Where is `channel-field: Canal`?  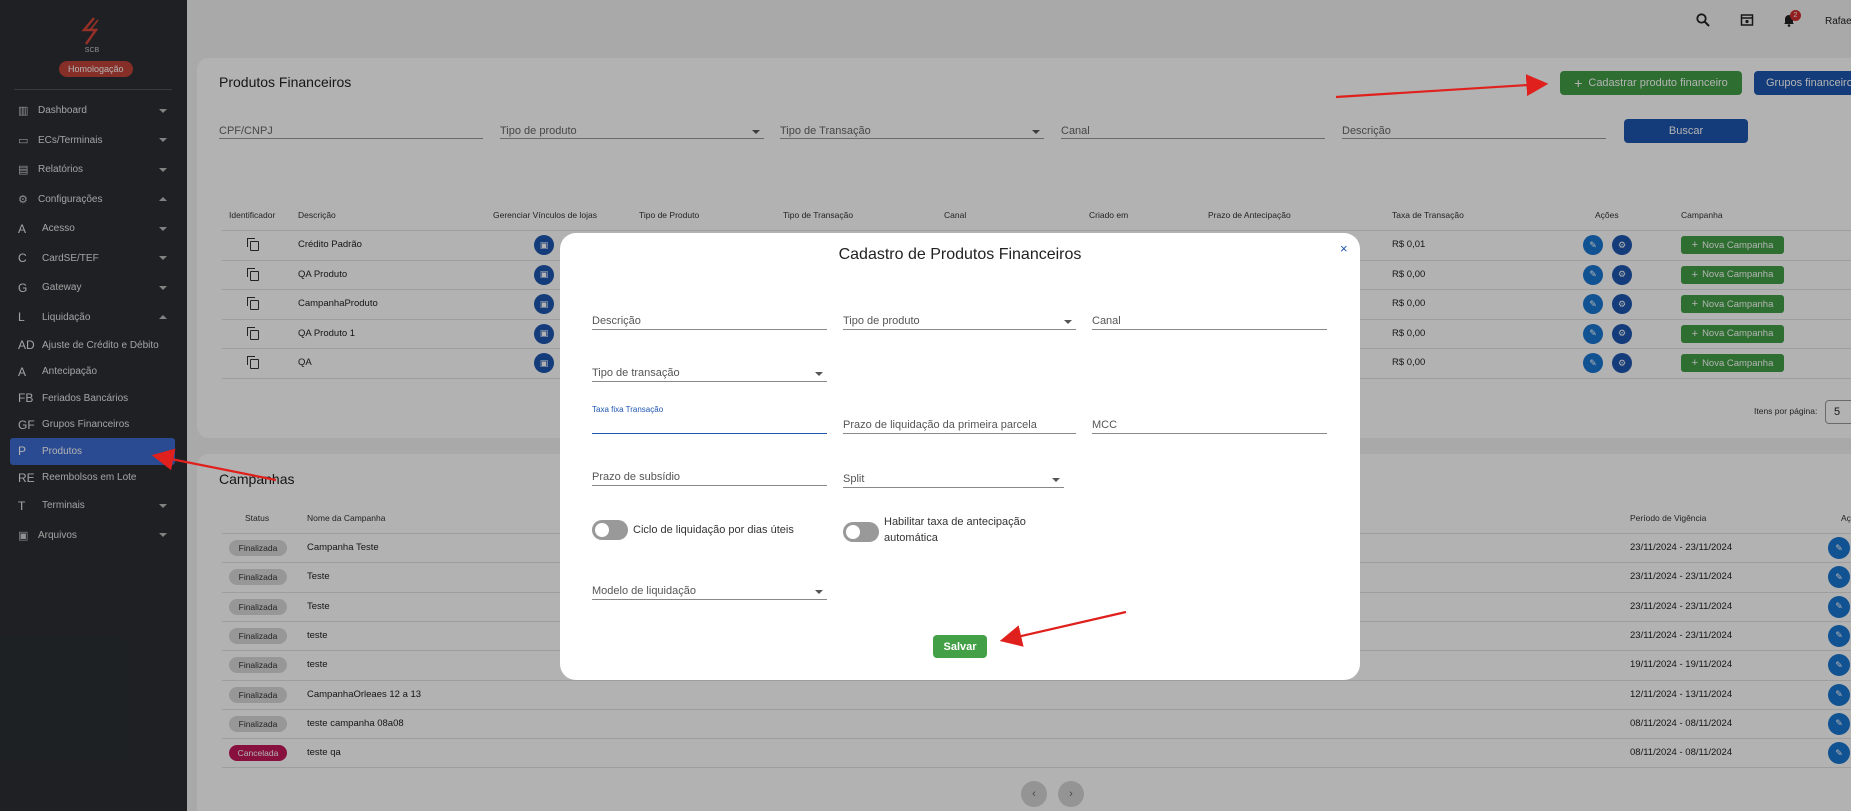 channel-field: Canal is located at coordinates (1209, 321).